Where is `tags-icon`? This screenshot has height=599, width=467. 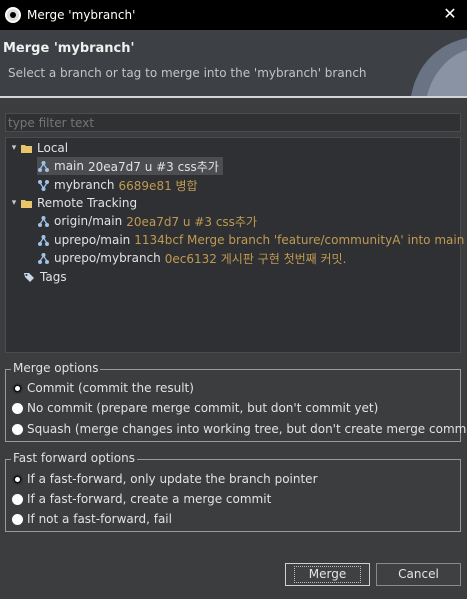 tags-icon is located at coordinates (29, 277).